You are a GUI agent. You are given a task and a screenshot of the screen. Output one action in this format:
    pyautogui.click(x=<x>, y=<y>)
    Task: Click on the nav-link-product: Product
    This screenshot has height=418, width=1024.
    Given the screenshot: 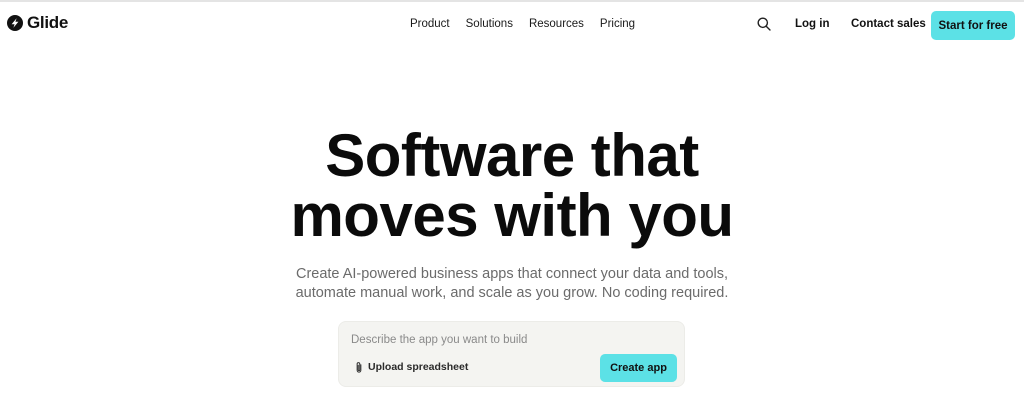 What is the action you would take?
    pyautogui.click(x=430, y=24)
    